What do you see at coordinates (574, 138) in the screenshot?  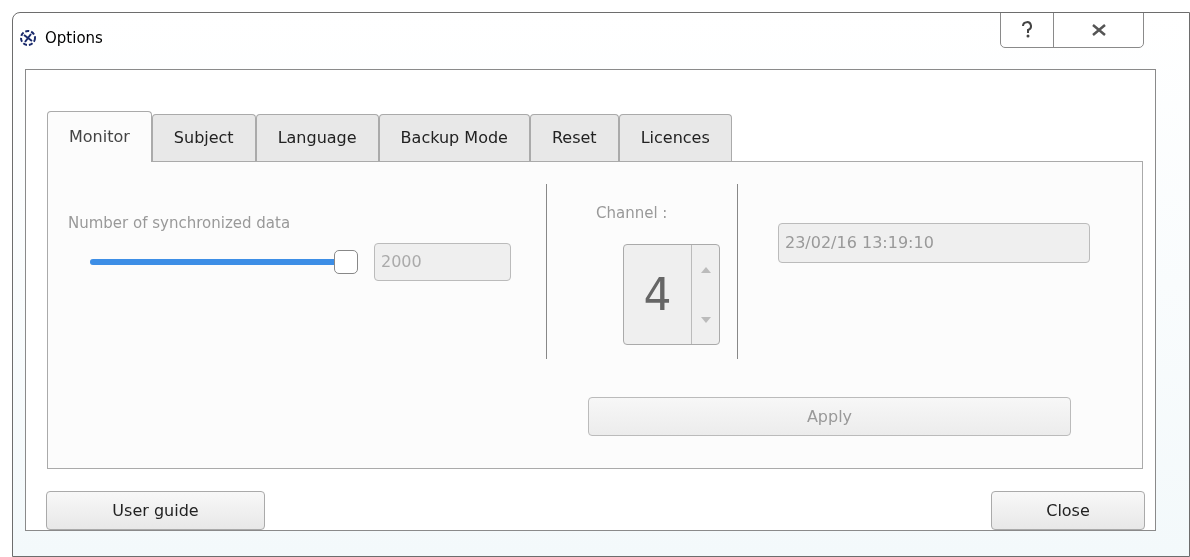 I see `tab: Reset` at bounding box center [574, 138].